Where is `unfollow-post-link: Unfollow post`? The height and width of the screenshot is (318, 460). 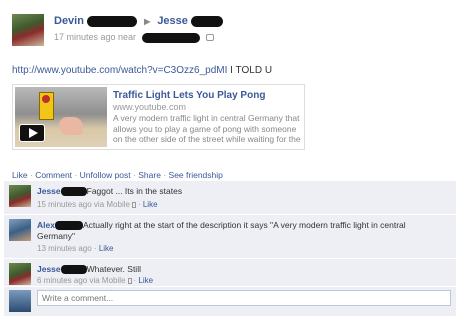
unfollow-post-link: Unfollow post is located at coordinates (105, 175).